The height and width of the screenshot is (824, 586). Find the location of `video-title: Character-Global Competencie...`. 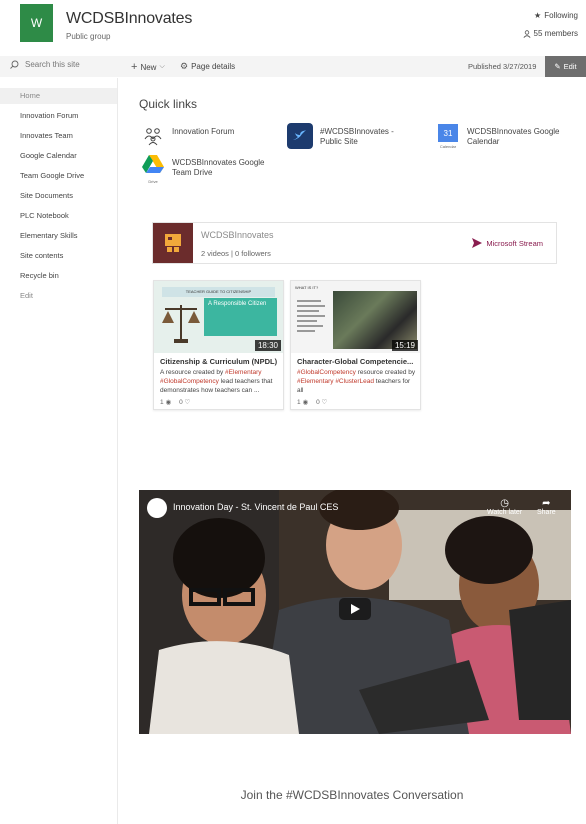

video-title: Character-Global Competencie... is located at coordinates (357, 361).